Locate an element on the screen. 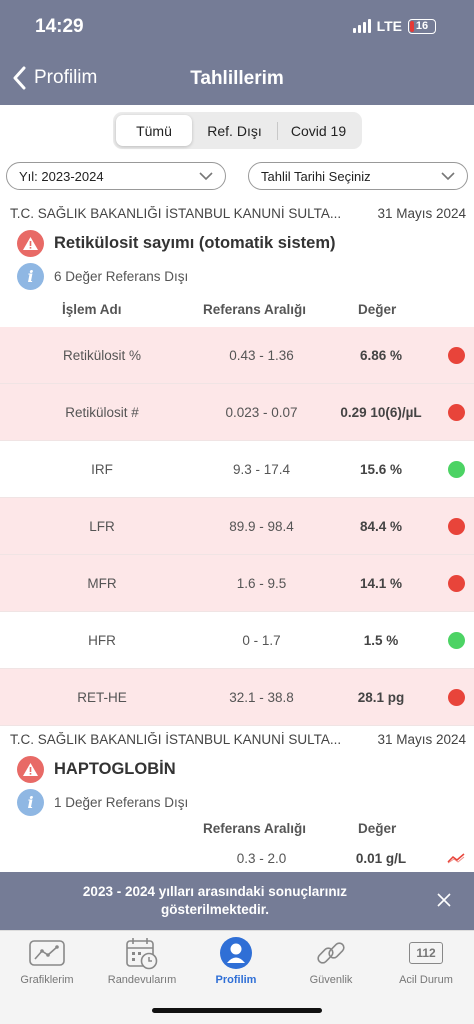  tab-acil-durum: 112 Acil Durum is located at coordinates (426, 960).